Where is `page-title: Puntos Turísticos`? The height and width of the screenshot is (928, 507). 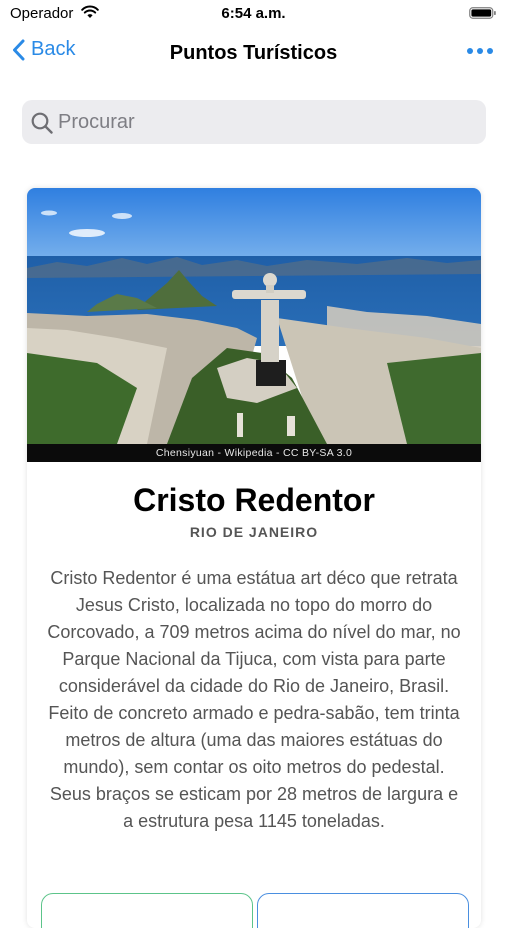 page-title: Puntos Turísticos is located at coordinates (253, 53).